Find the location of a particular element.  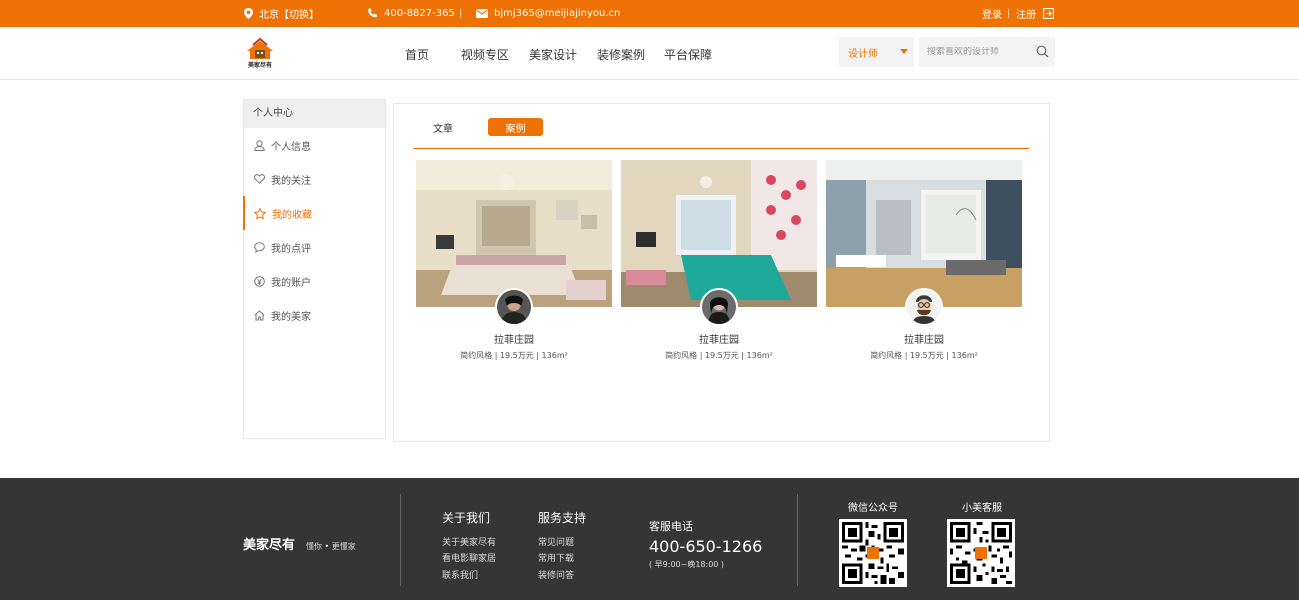

sidebar-item-account: 我的账户 is located at coordinates (314, 281).